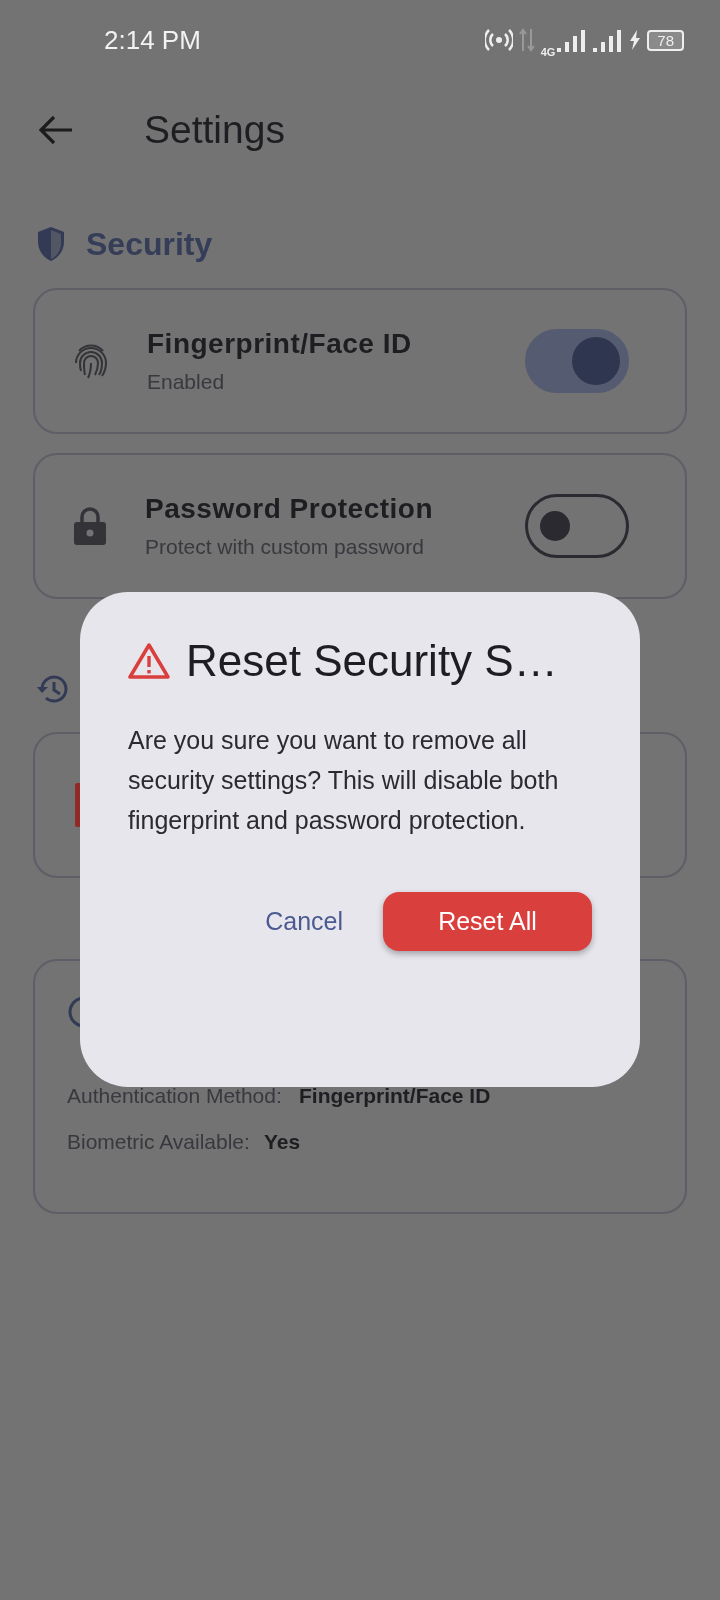 This screenshot has height=1600, width=720. What do you see at coordinates (56, 130) in the screenshot?
I see `back-icon` at bounding box center [56, 130].